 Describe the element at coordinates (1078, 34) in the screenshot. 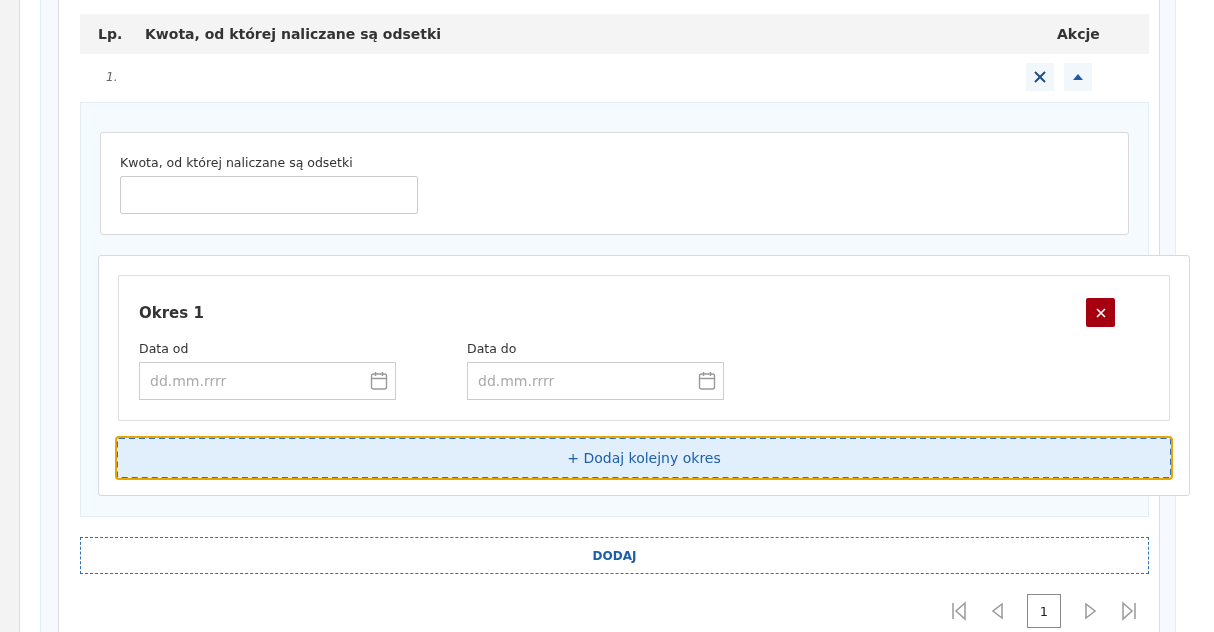

I see `column-header: Akcje` at that location.